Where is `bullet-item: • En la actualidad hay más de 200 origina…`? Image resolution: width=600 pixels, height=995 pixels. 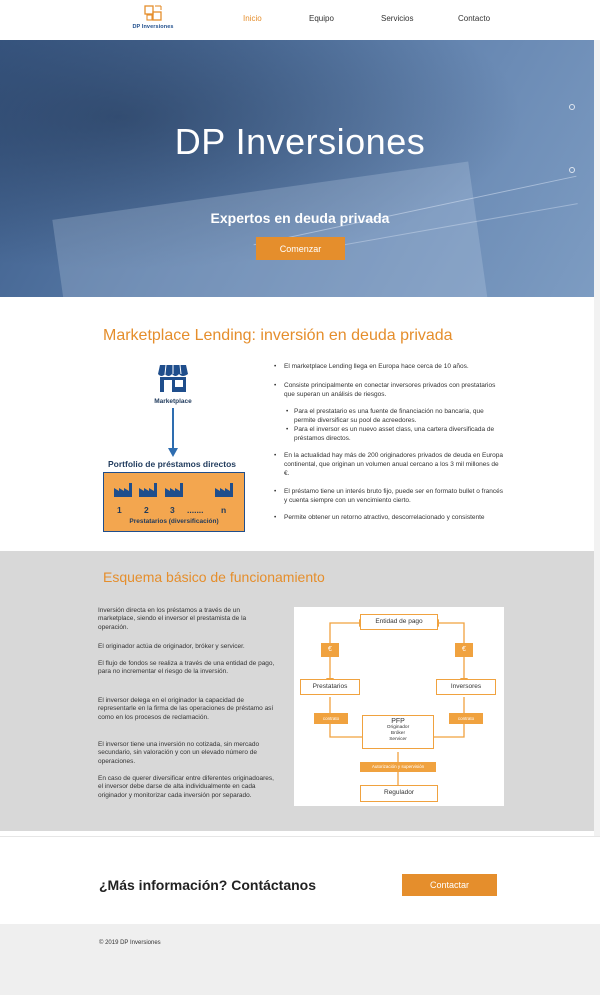
bullet-item: • En la actualidad hay más de 200 origina… is located at coordinates (388, 464).